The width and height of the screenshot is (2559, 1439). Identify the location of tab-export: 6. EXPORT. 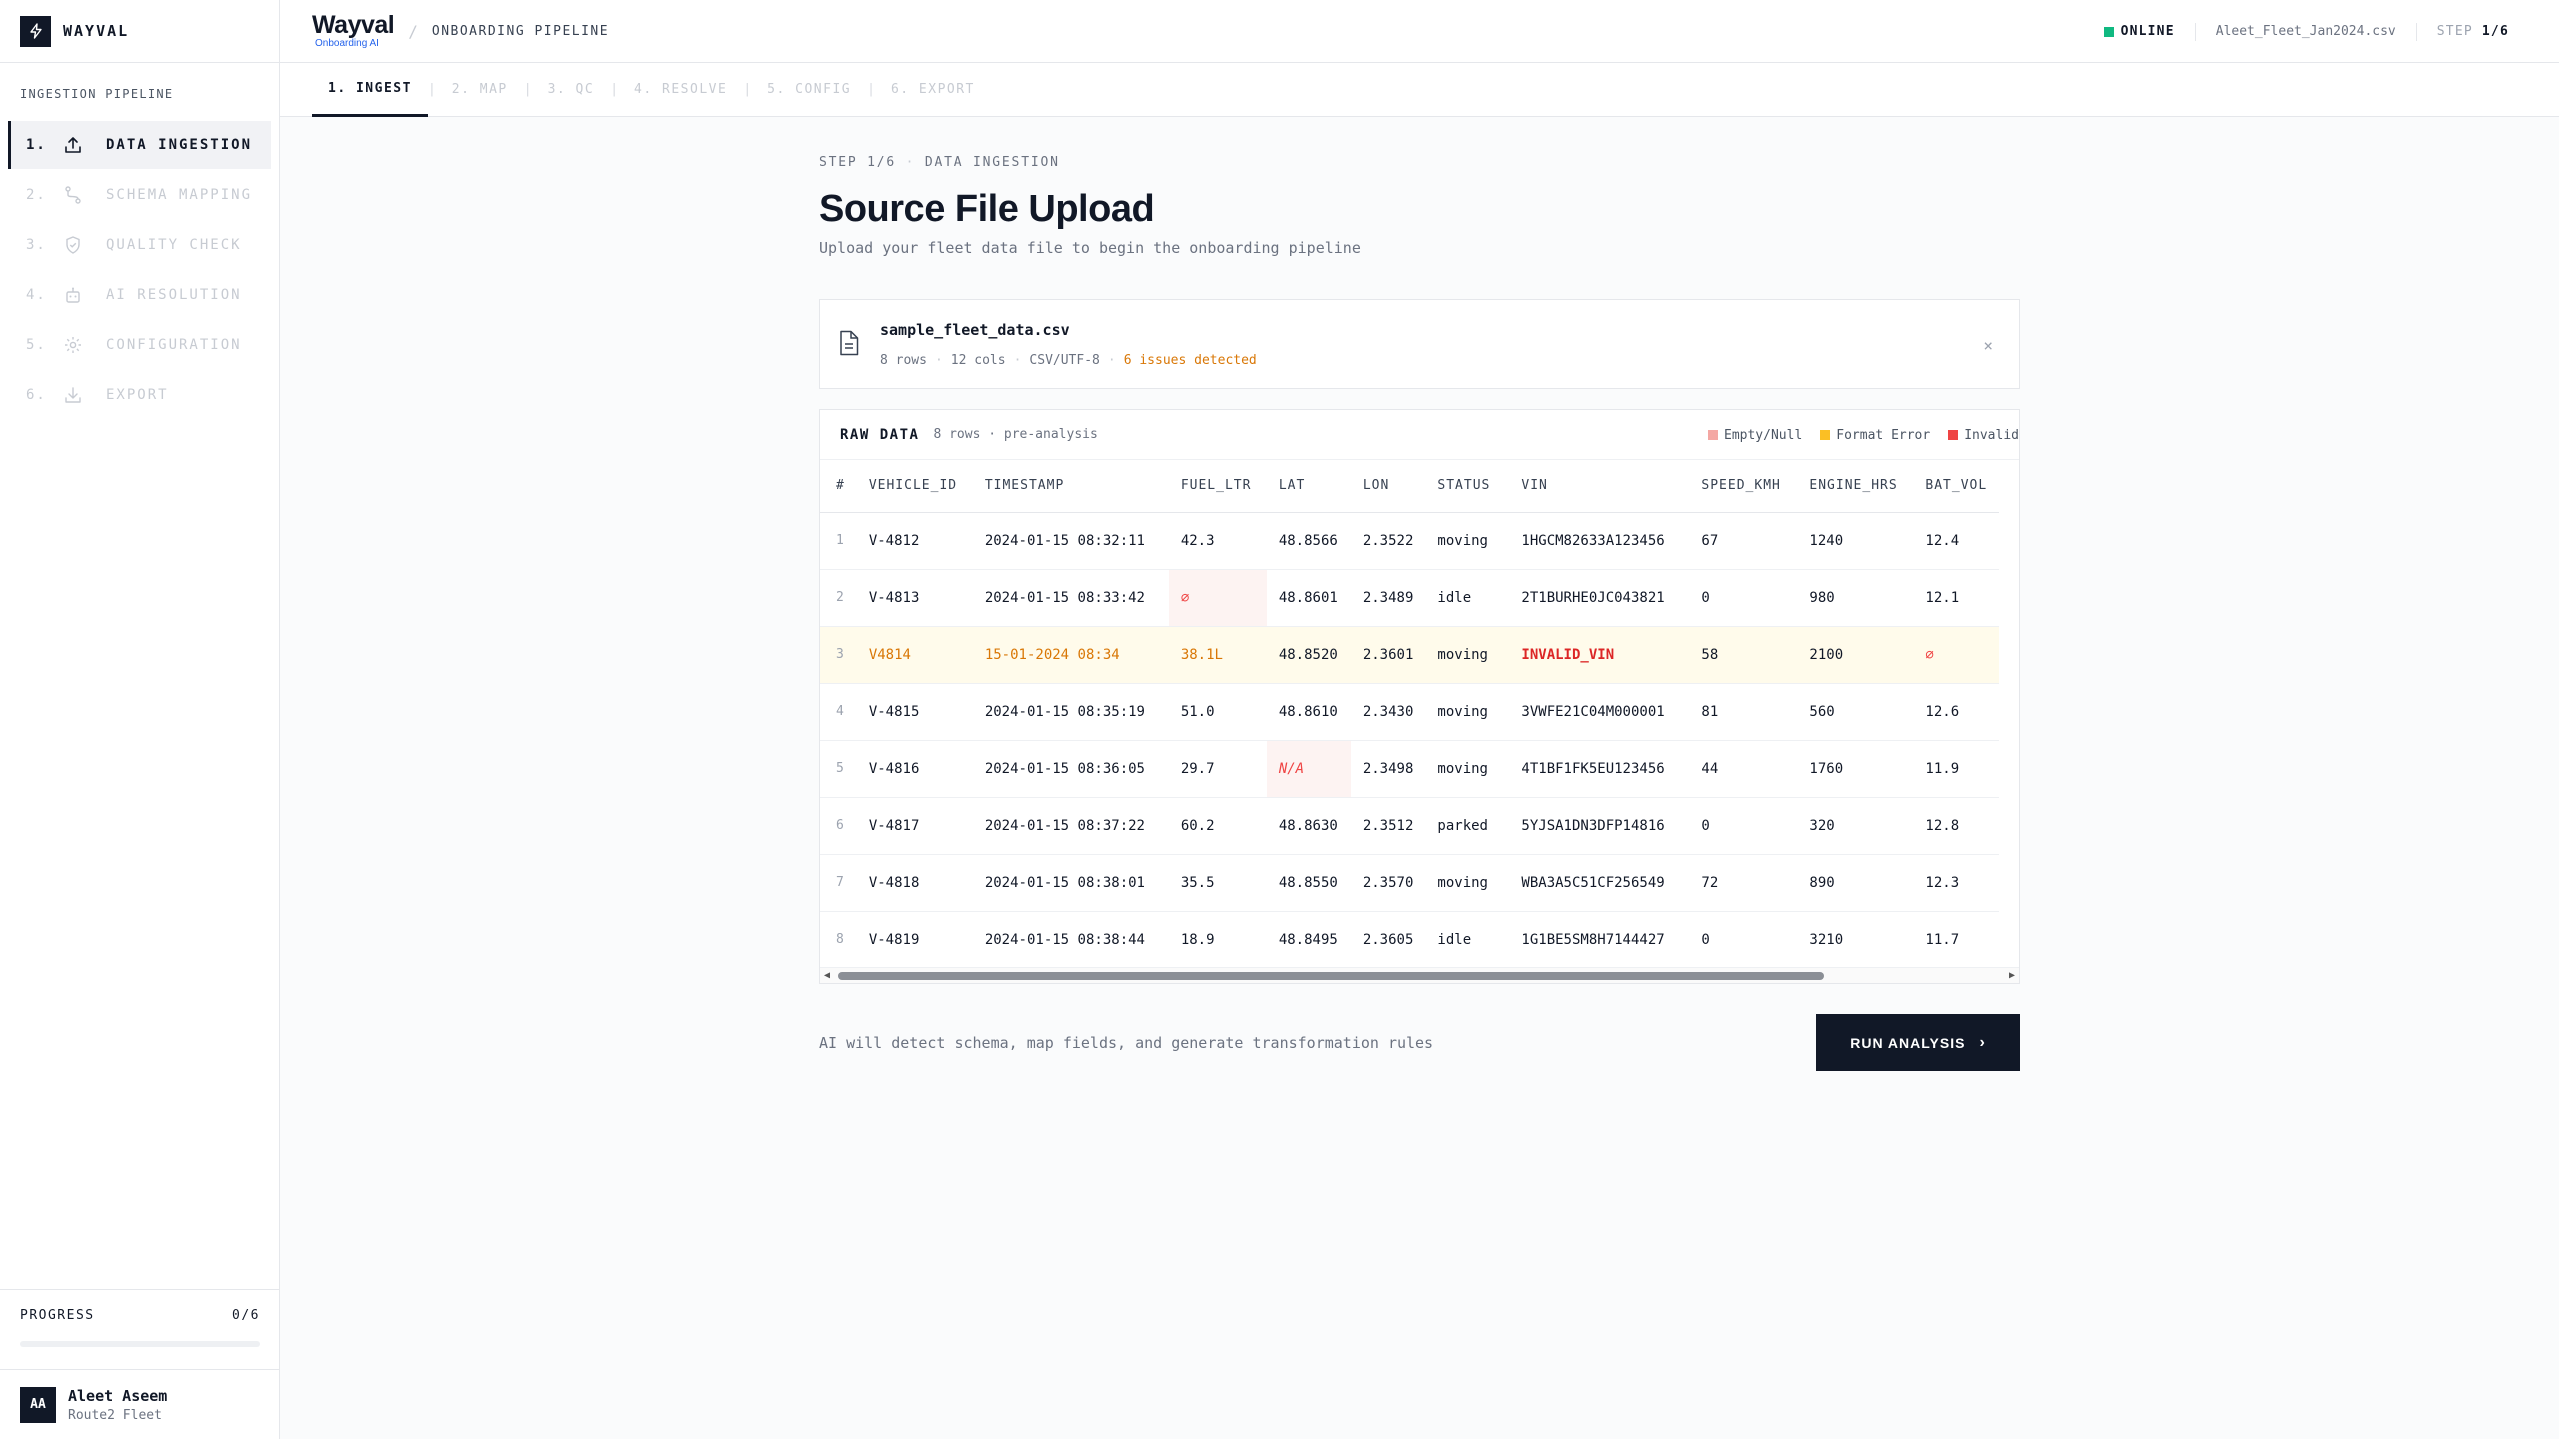
(933, 90).